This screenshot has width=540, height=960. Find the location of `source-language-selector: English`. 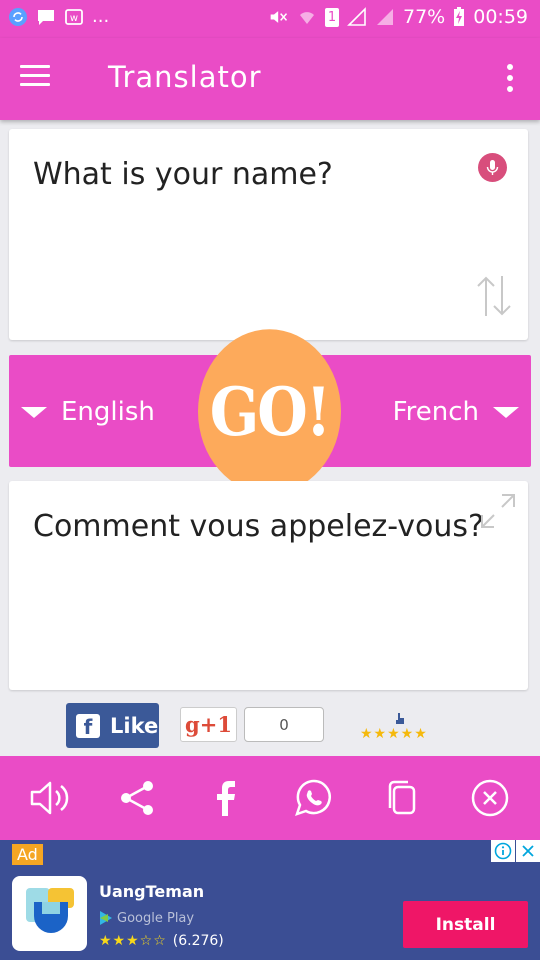

source-language-selector: English is located at coordinates (88, 412).